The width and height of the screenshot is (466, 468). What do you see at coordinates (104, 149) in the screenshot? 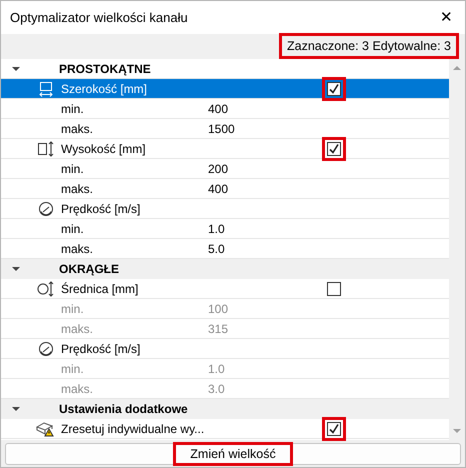
I see `property-label: Wysokość [mm]` at bounding box center [104, 149].